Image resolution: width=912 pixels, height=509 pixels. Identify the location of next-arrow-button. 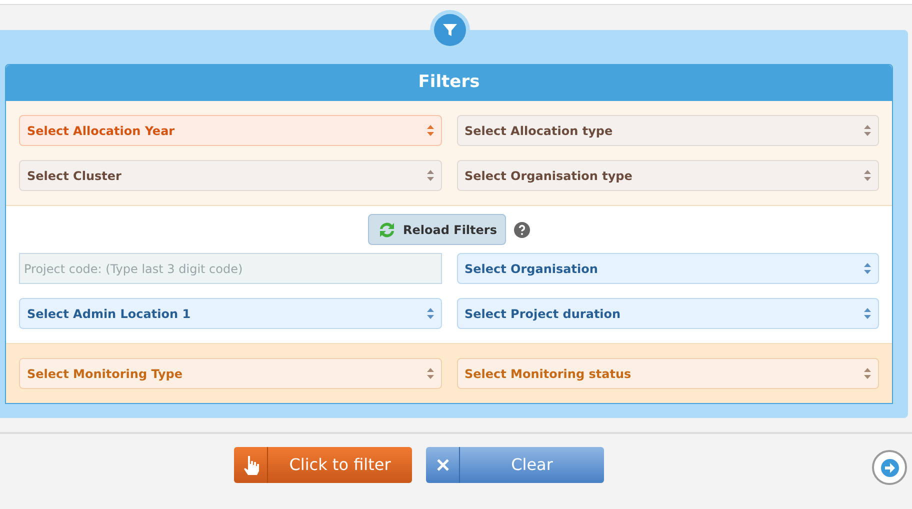
(889, 467).